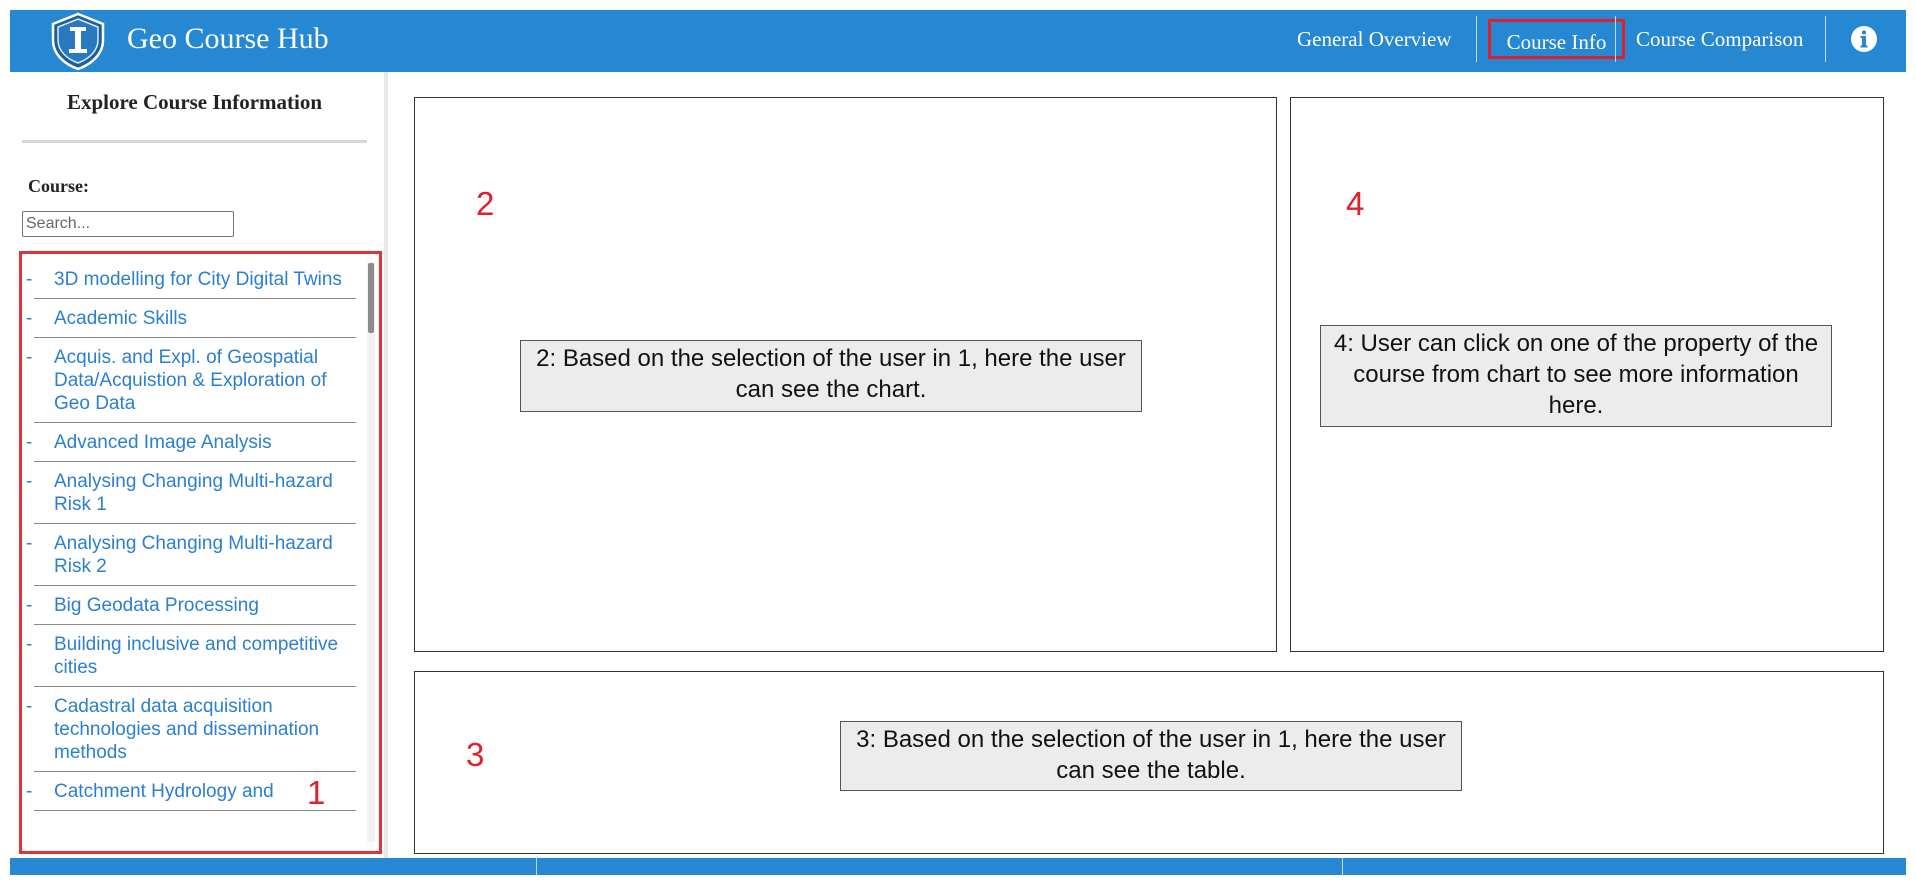 The height and width of the screenshot is (883, 1916). What do you see at coordinates (78, 41) in the screenshot?
I see `shield-logo-icon` at bounding box center [78, 41].